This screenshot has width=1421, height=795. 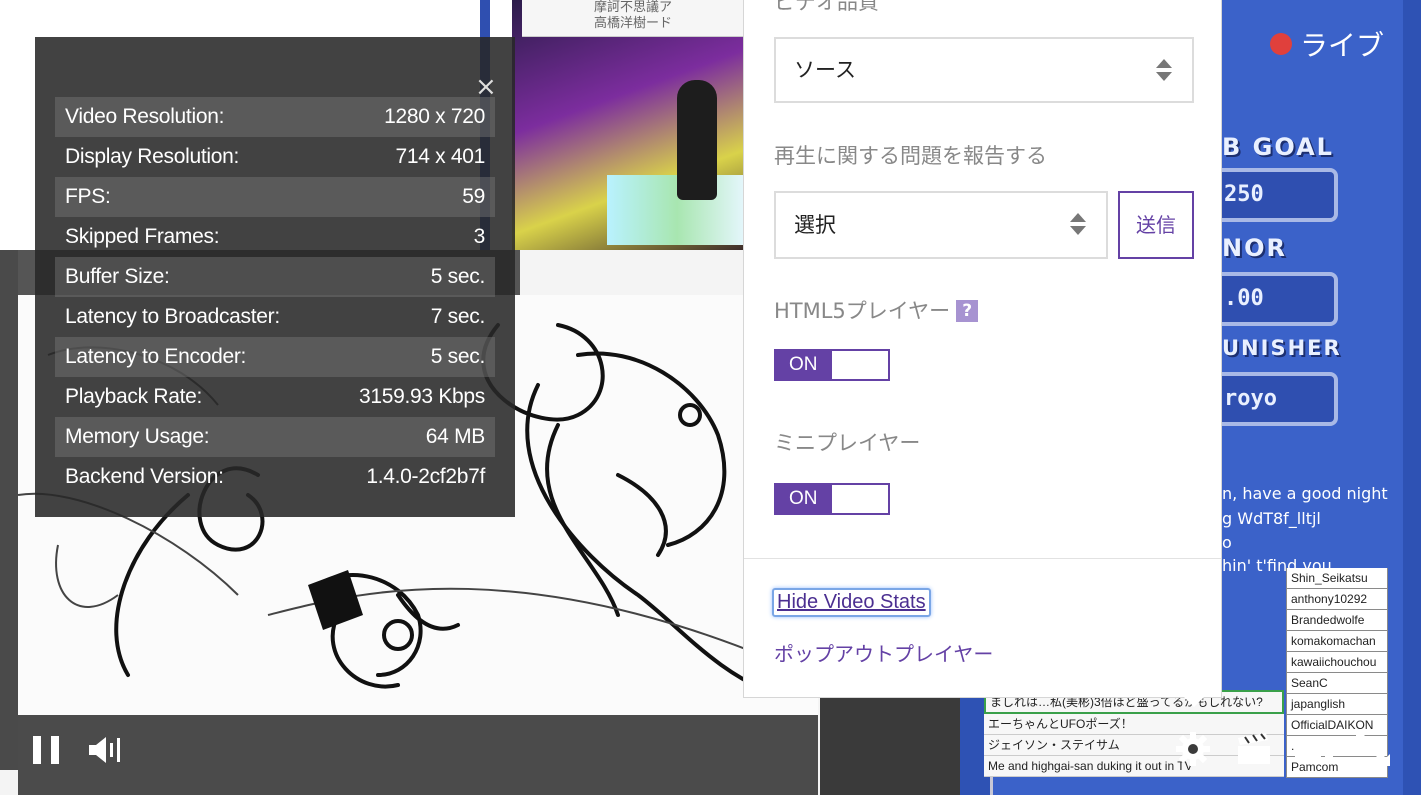 I want to click on theater-mode-icon, so click(x=1314, y=750).